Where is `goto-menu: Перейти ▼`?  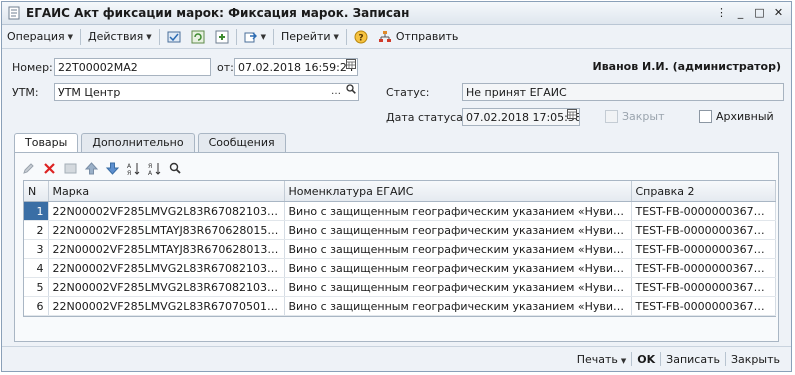
goto-menu: Перейти ▼ is located at coordinates (310, 36).